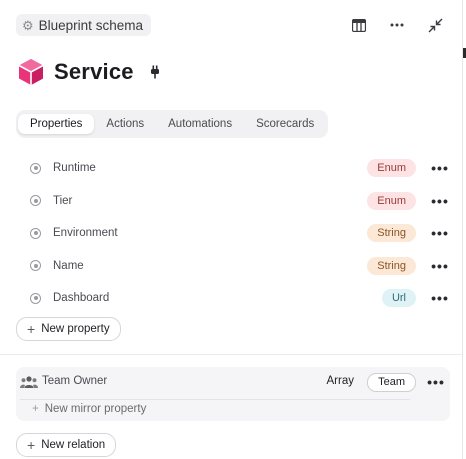  What do you see at coordinates (398, 298) in the screenshot?
I see `property-type-badge: Url` at bounding box center [398, 298].